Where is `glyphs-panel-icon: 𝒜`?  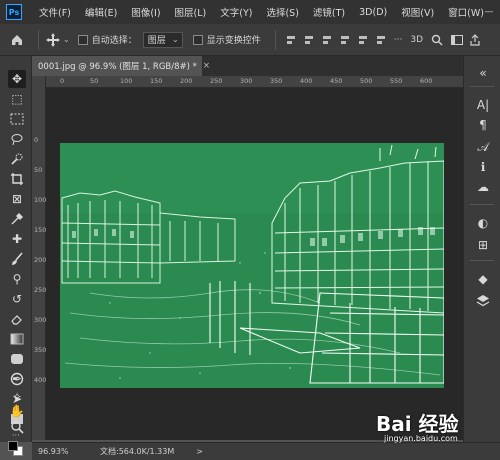
glyphs-panel-icon: 𝒜 is located at coordinates (483, 147).